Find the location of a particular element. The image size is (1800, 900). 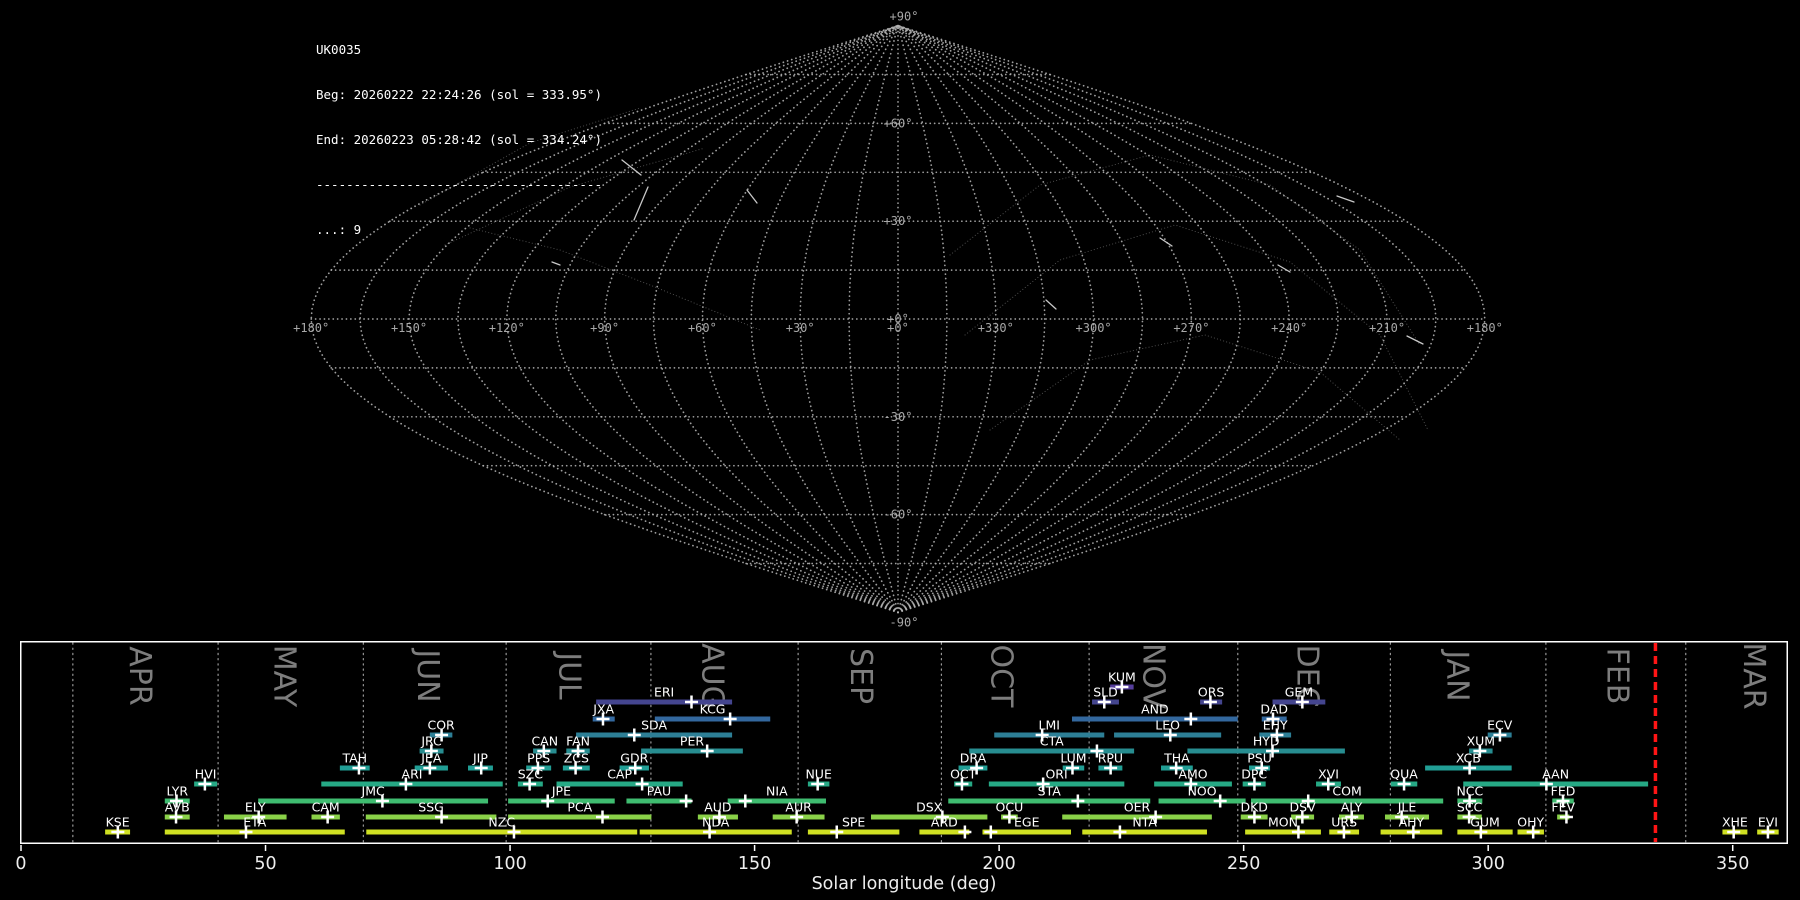

shower-label-DSX: DSX is located at coordinates (929, 807).